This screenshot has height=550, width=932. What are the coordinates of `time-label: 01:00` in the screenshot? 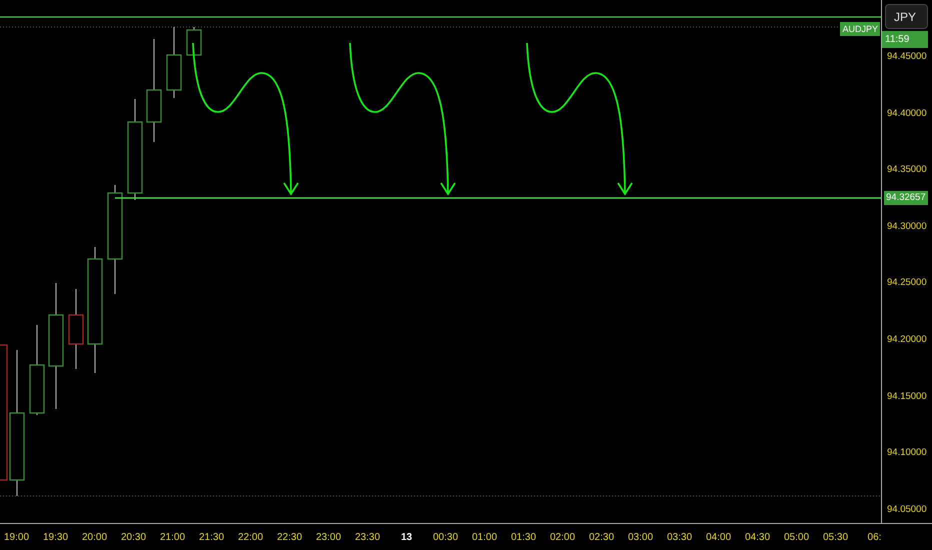 It's located at (484, 537).